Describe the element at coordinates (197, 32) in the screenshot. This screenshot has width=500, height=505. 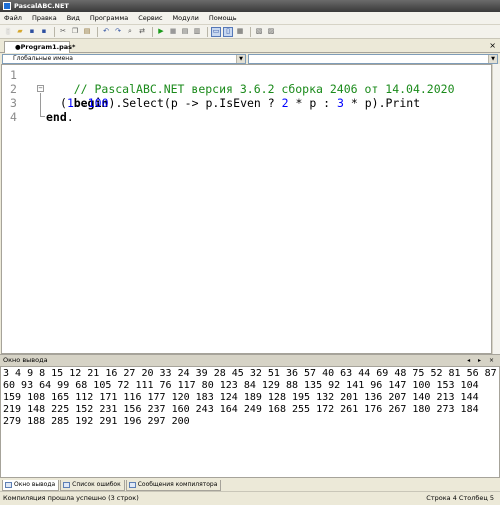
I see `debug-icon: ▥` at that location.